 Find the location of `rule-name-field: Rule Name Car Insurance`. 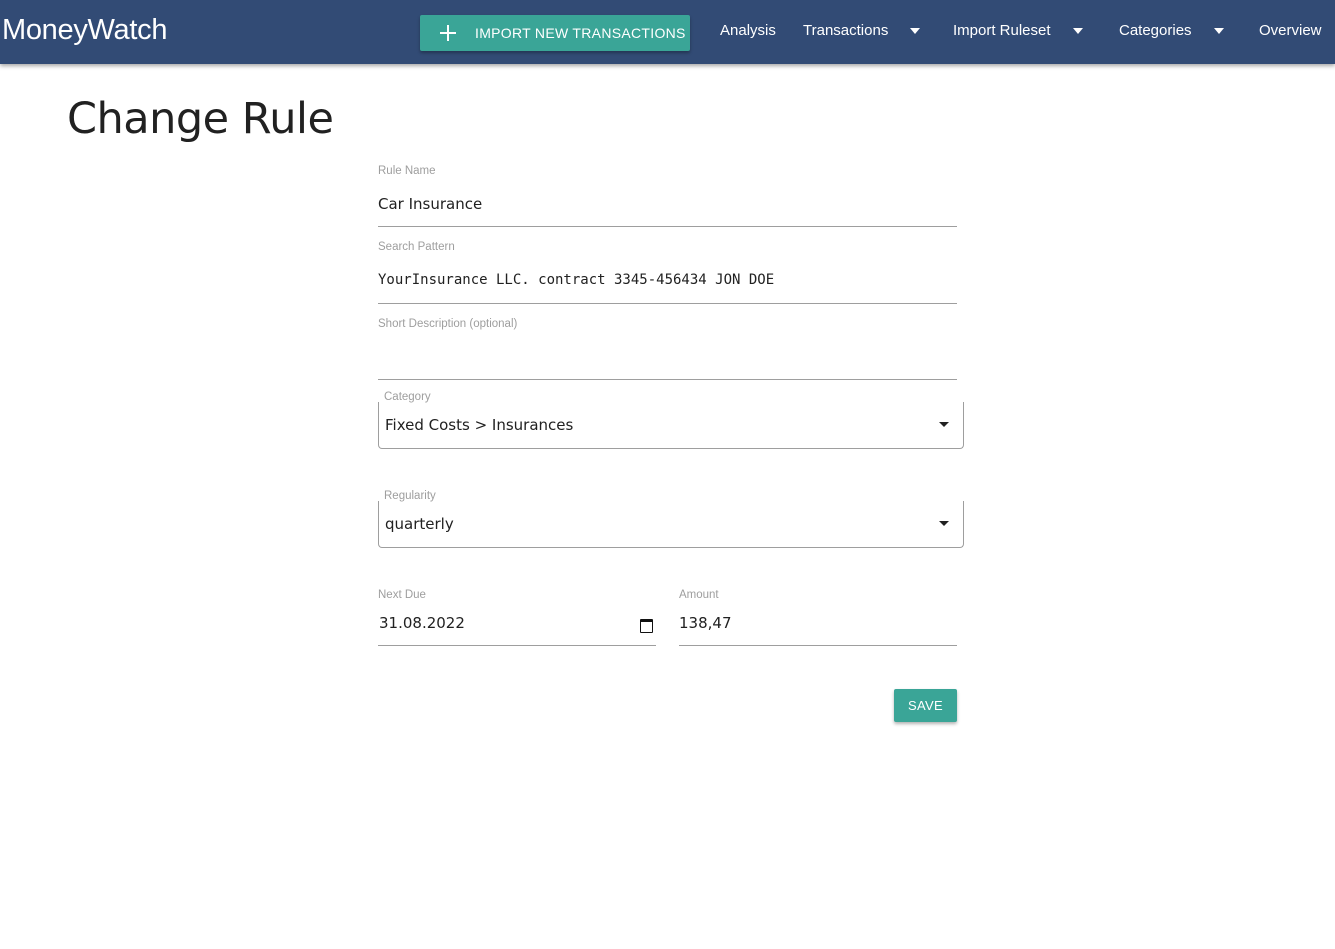

rule-name-field: Rule Name Car Insurance is located at coordinates (667, 196).